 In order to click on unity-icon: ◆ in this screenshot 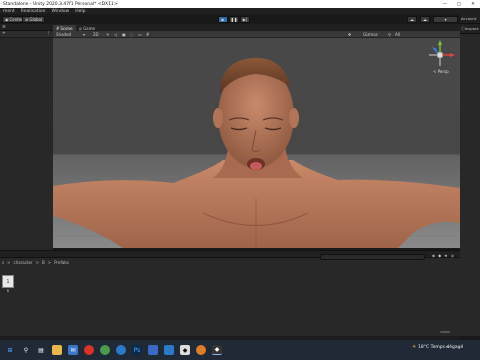, I will do `click(185, 350)`.